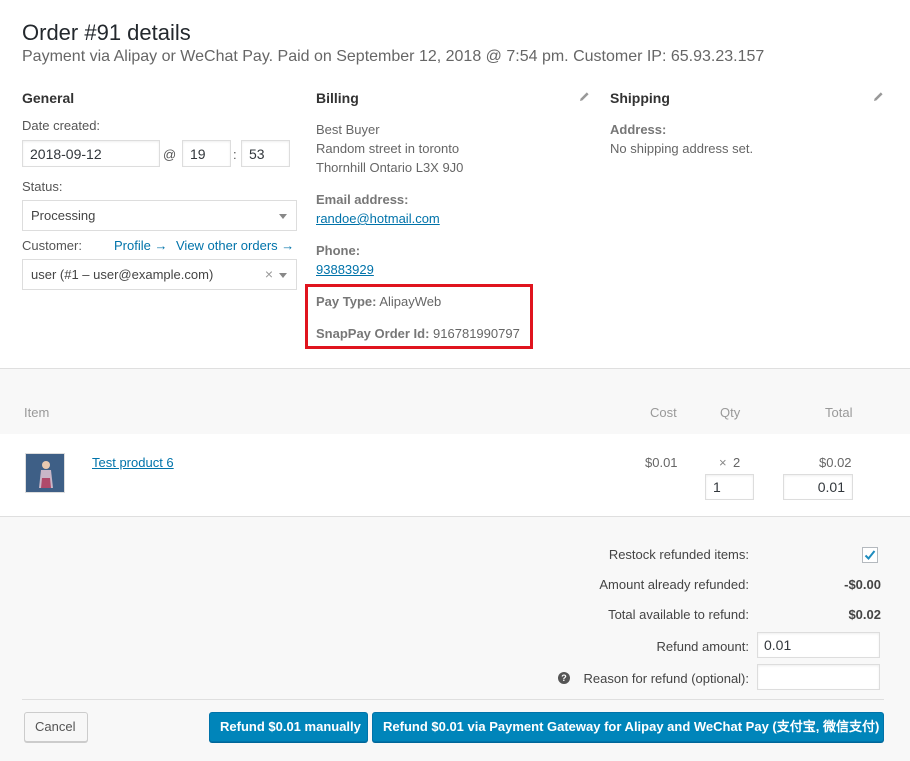 The width and height of the screenshot is (910, 761). Describe the element at coordinates (378, 218) in the screenshot. I see `email-link: randoe@hotmail.com` at that location.